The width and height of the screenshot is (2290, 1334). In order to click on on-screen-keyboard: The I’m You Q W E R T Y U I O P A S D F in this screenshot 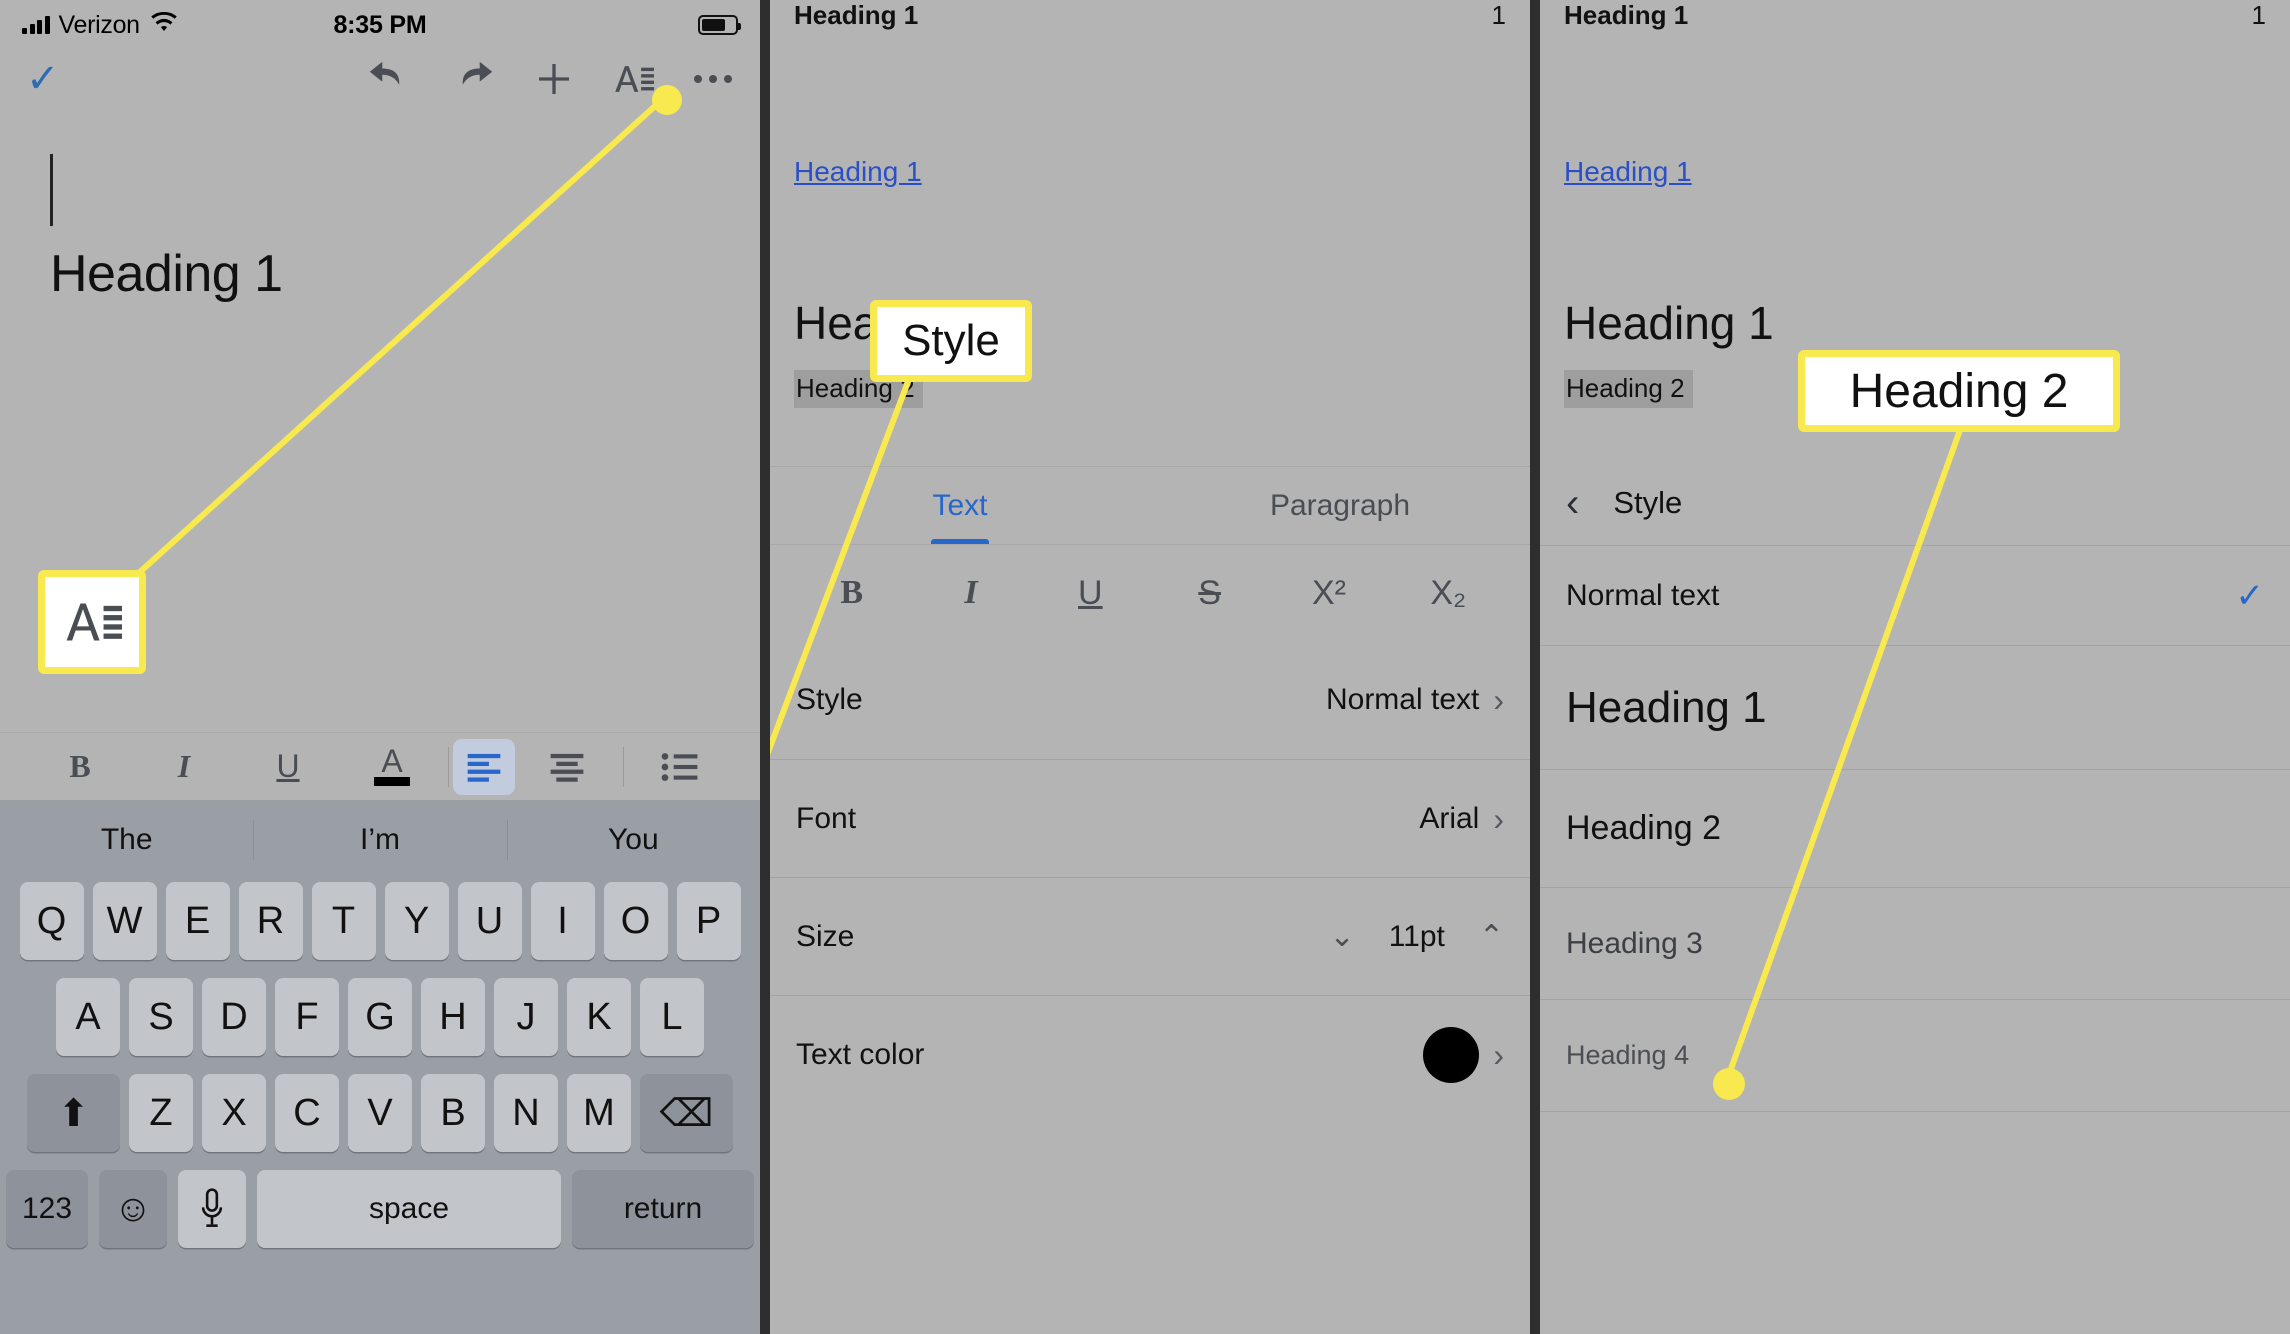, I will do `click(380, 1067)`.